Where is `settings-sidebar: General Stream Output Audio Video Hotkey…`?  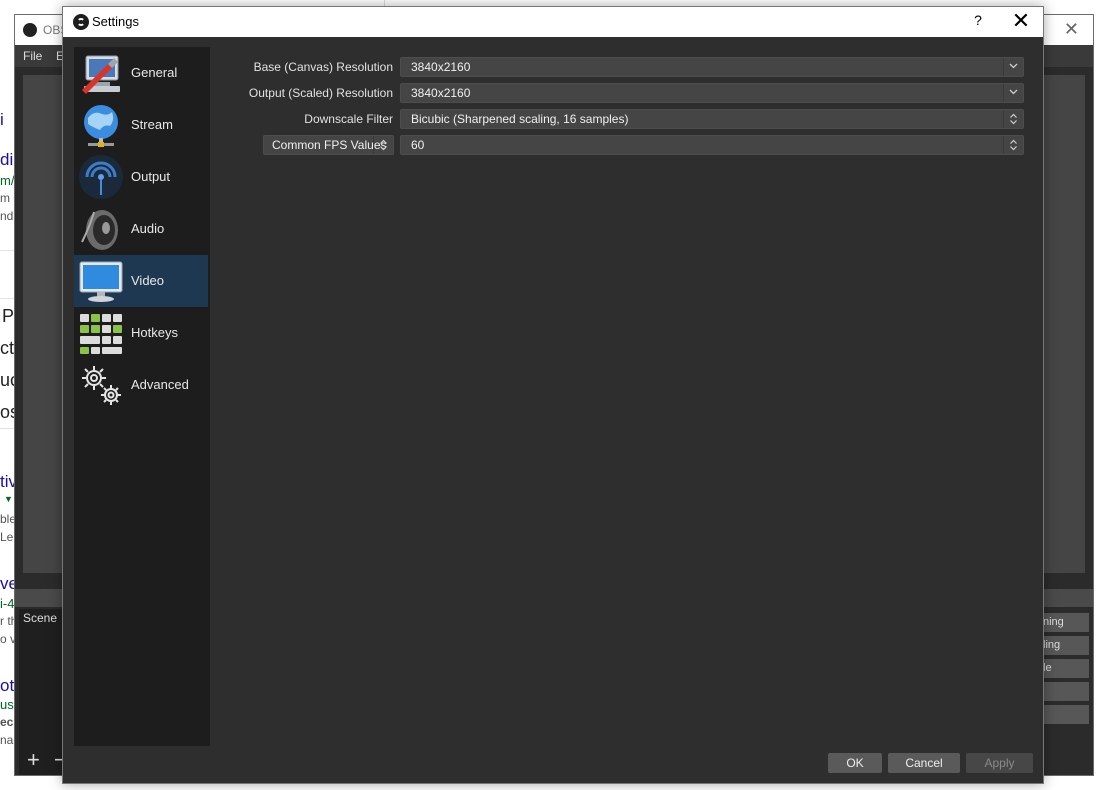 settings-sidebar: General Stream Output Audio Video Hotkey… is located at coordinates (142, 396).